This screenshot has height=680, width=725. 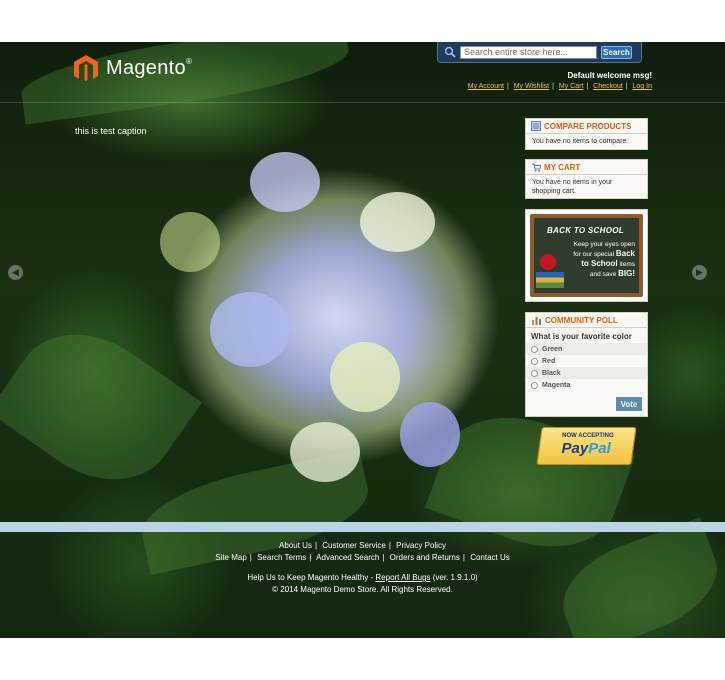 I want to click on site-map-link: Site Map, so click(x=231, y=557).